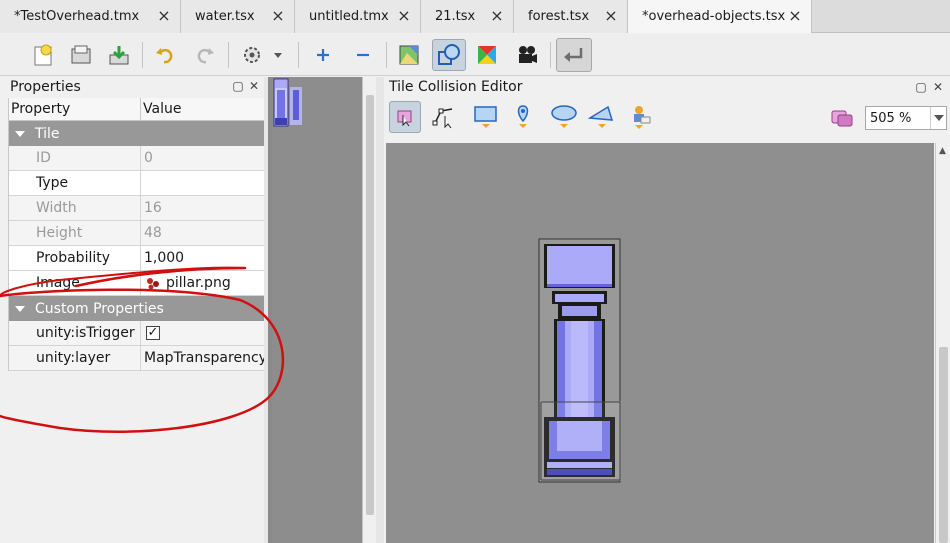 The width and height of the screenshot is (950, 543). Describe the element at coordinates (136, 258) in the screenshot. I see `property-row-probability: Probability 1,000` at that location.